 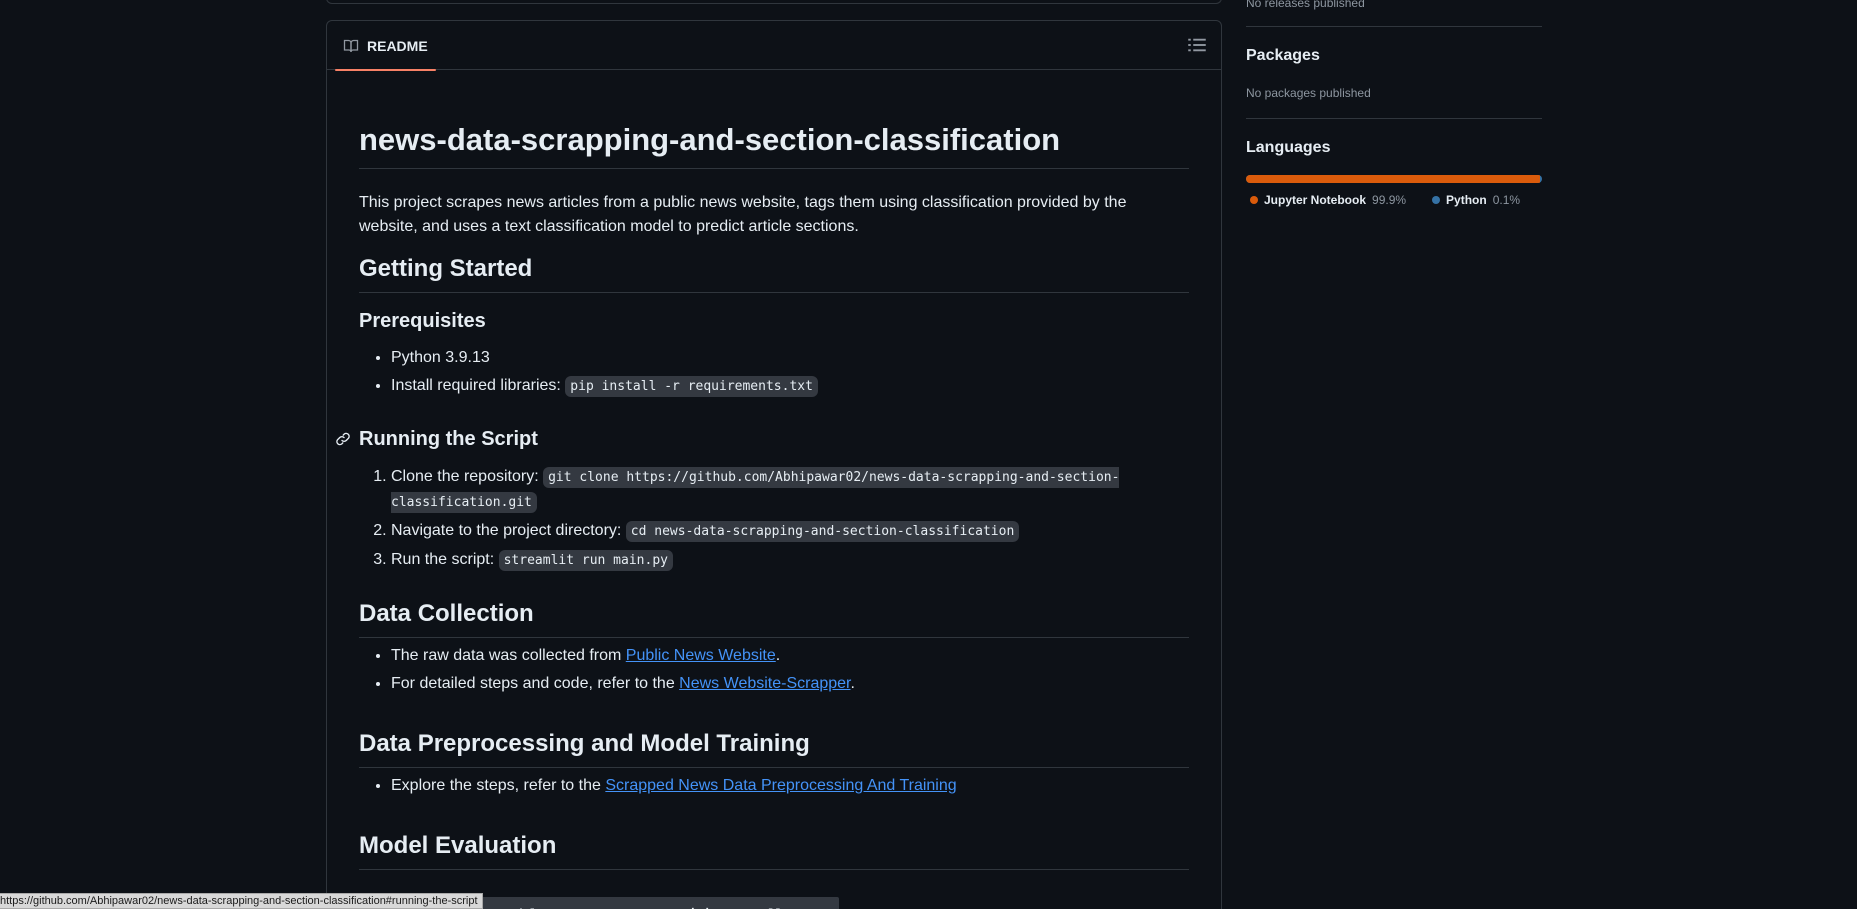 What do you see at coordinates (1466, 200) in the screenshot?
I see `language-name: Python` at bounding box center [1466, 200].